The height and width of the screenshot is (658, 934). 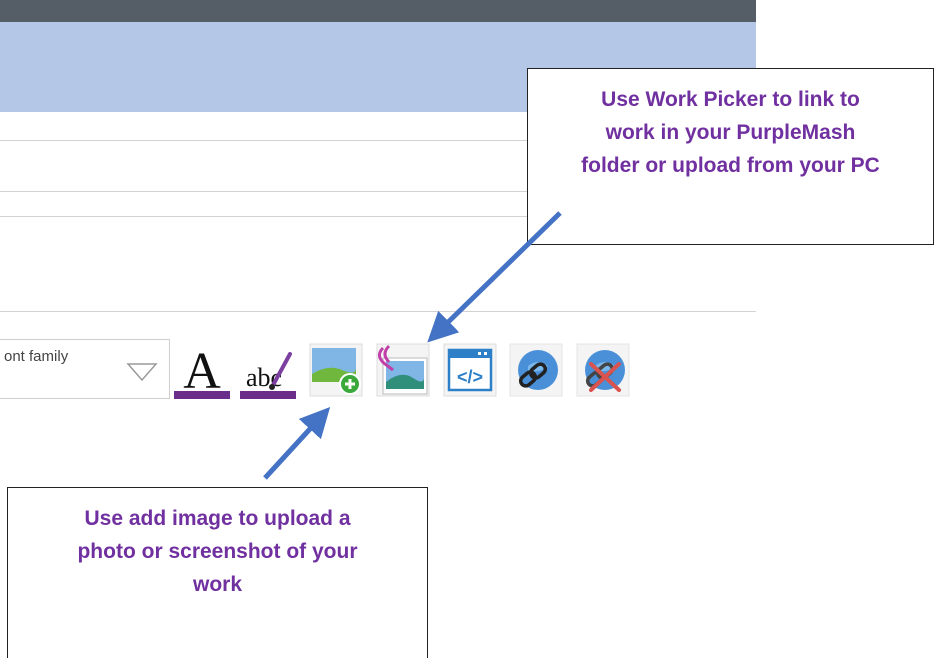 I want to click on spellcheck-button: abc, so click(x=268, y=370).